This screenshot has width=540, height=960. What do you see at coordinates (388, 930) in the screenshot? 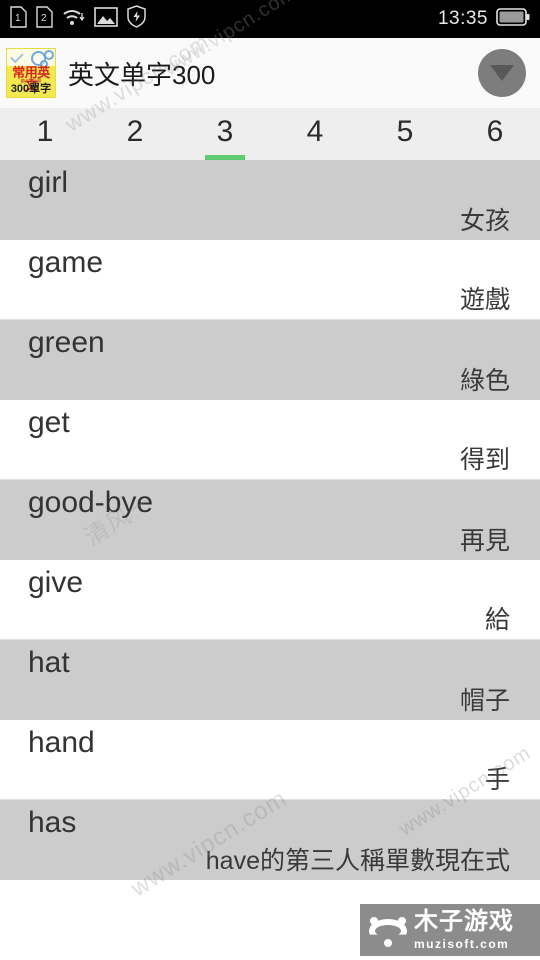
I see `muzisoft-logo-icon` at bounding box center [388, 930].